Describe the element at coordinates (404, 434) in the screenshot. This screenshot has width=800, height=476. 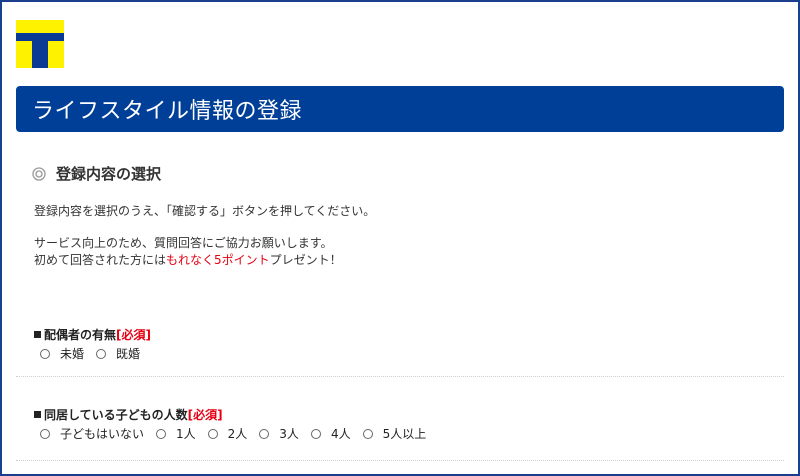
I see `option-label: 5人以上` at that location.